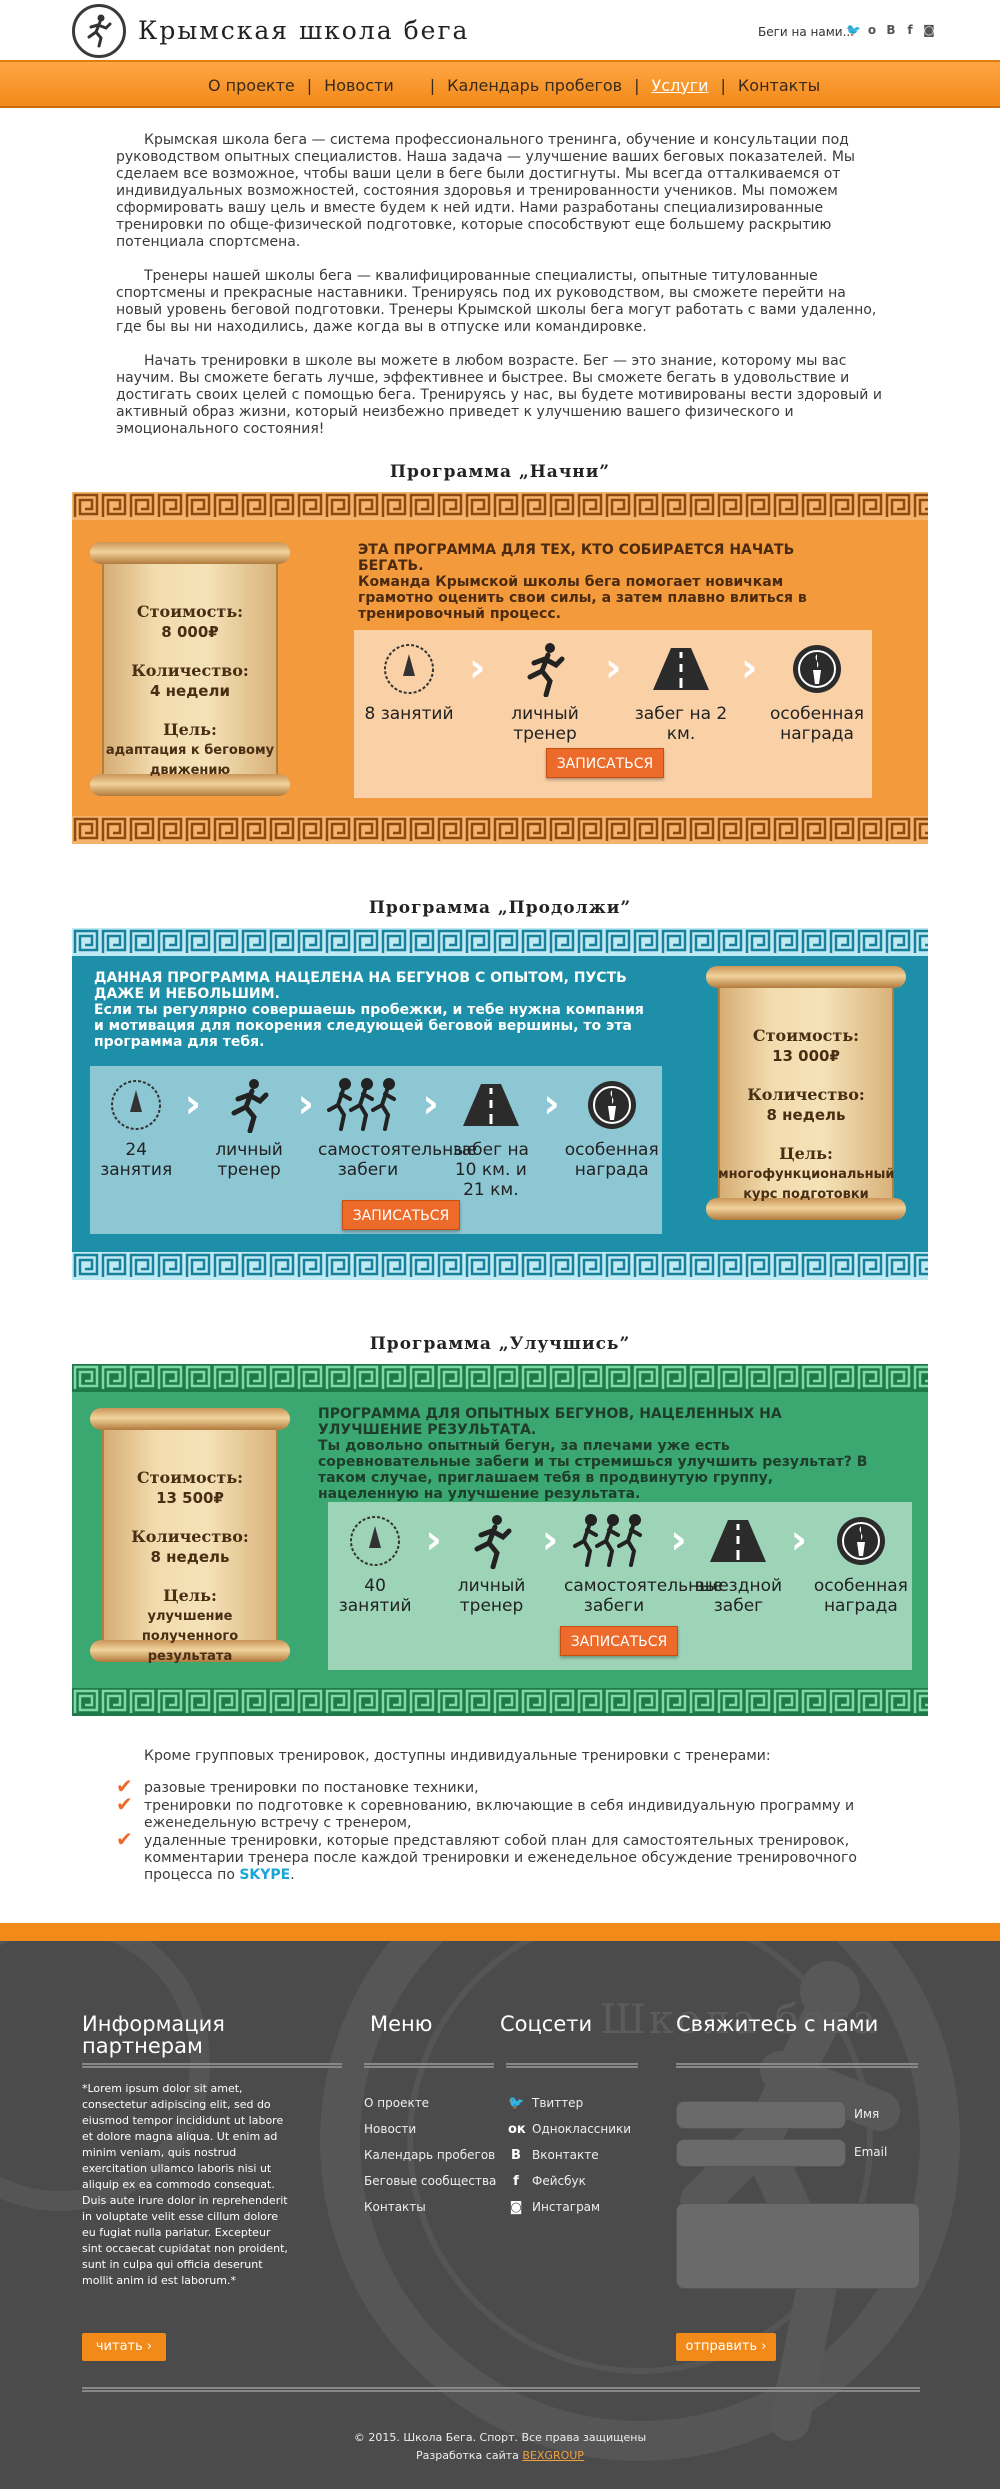  I want to click on quantity-value: 8 недель, so click(806, 1115).